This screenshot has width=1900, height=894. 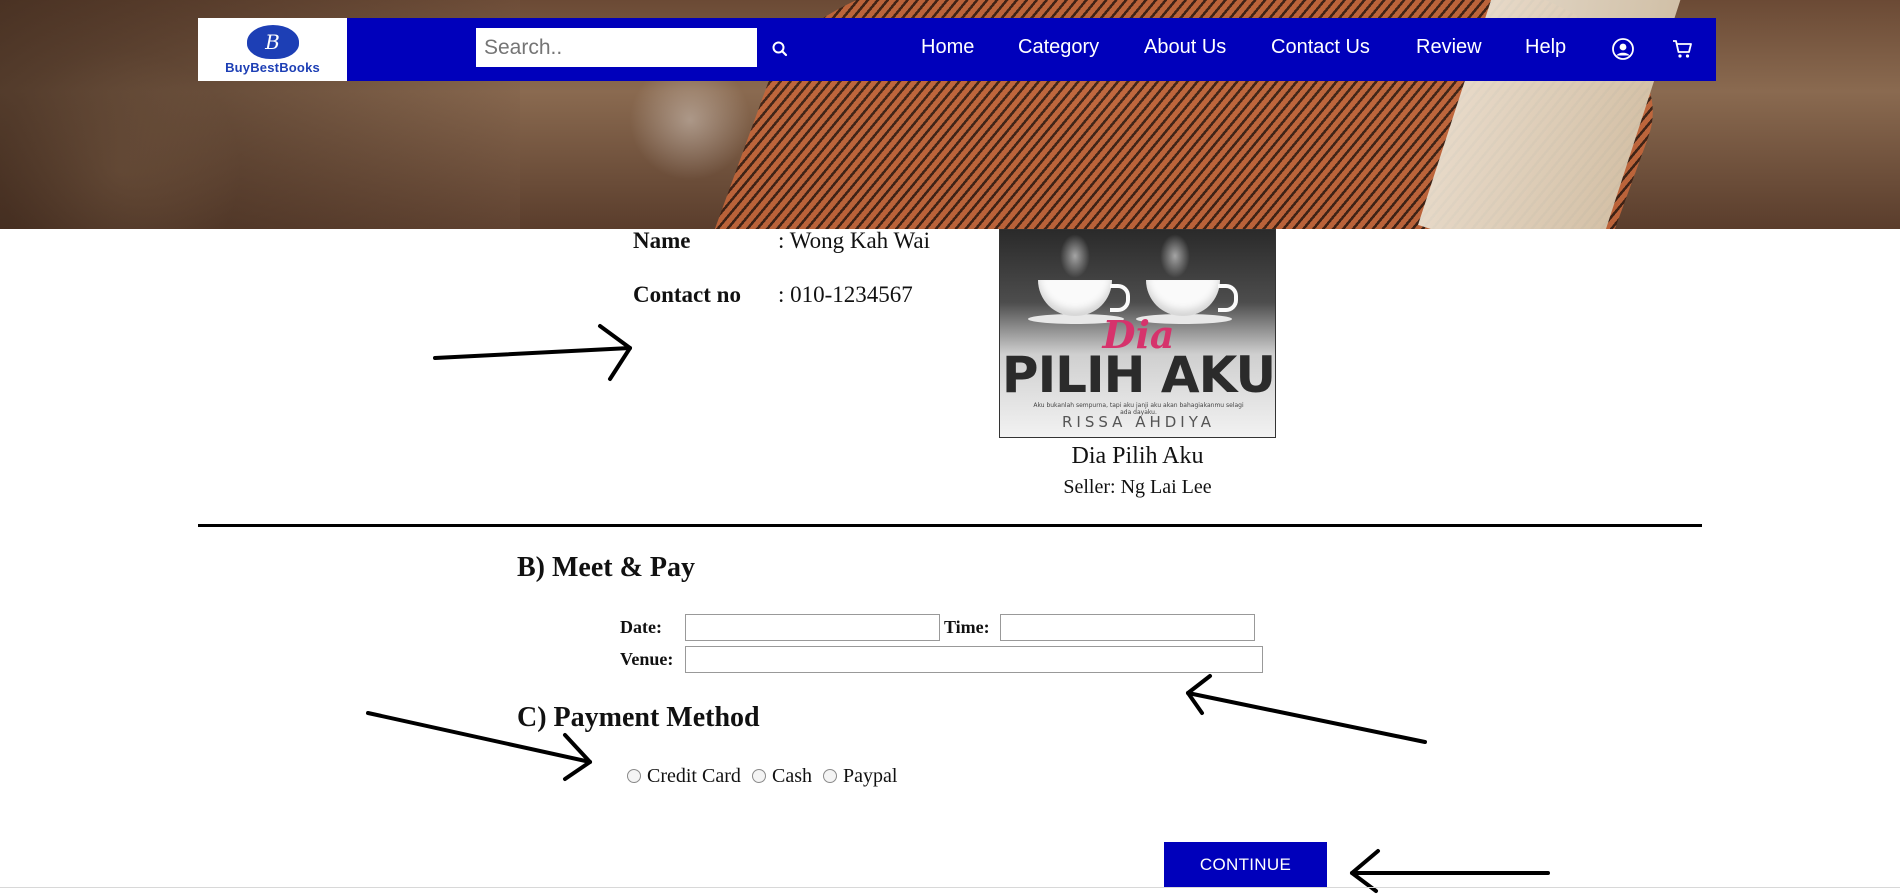 What do you see at coordinates (647, 659) in the screenshot?
I see `venue-label: Venue:` at bounding box center [647, 659].